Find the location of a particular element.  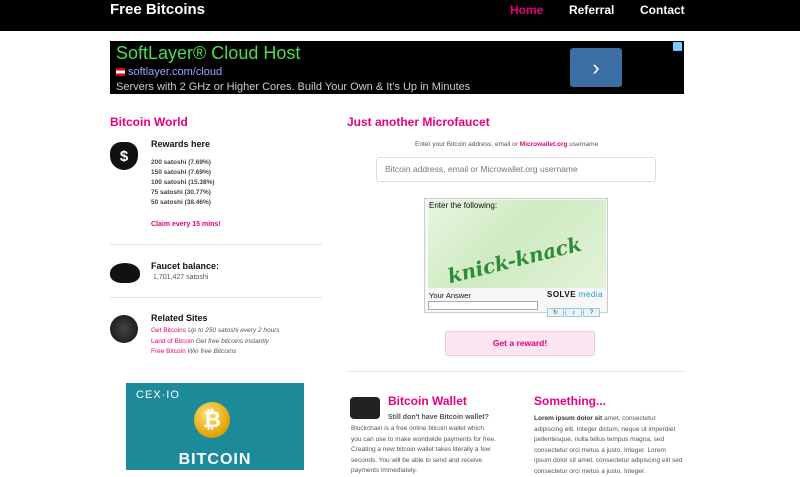

chevron-right-icon: › is located at coordinates (596, 67).